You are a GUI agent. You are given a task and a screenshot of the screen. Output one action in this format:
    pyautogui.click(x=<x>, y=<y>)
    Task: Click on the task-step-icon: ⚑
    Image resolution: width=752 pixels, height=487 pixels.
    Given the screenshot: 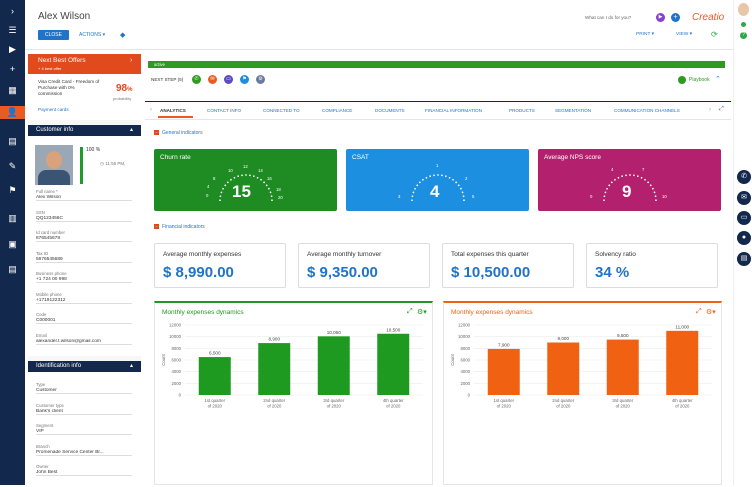 What is the action you would take?
    pyautogui.click(x=244, y=79)
    